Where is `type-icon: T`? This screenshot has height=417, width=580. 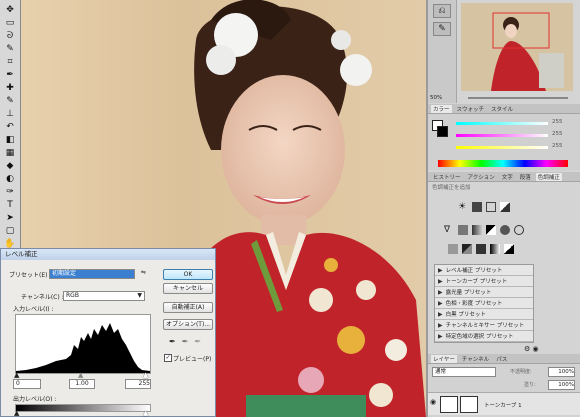
type-icon: T is located at coordinates (10, 205).